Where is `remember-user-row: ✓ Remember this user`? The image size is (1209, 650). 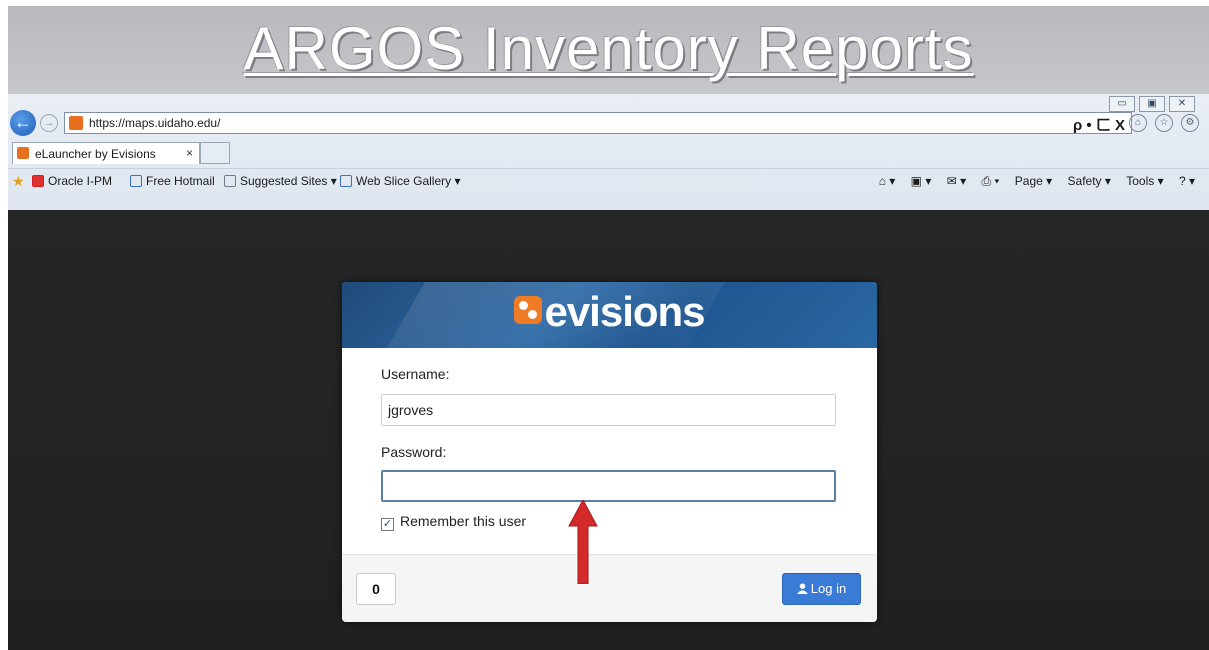
remember-user-row: ✓ Remember this user is located at coordinates (453, 522).